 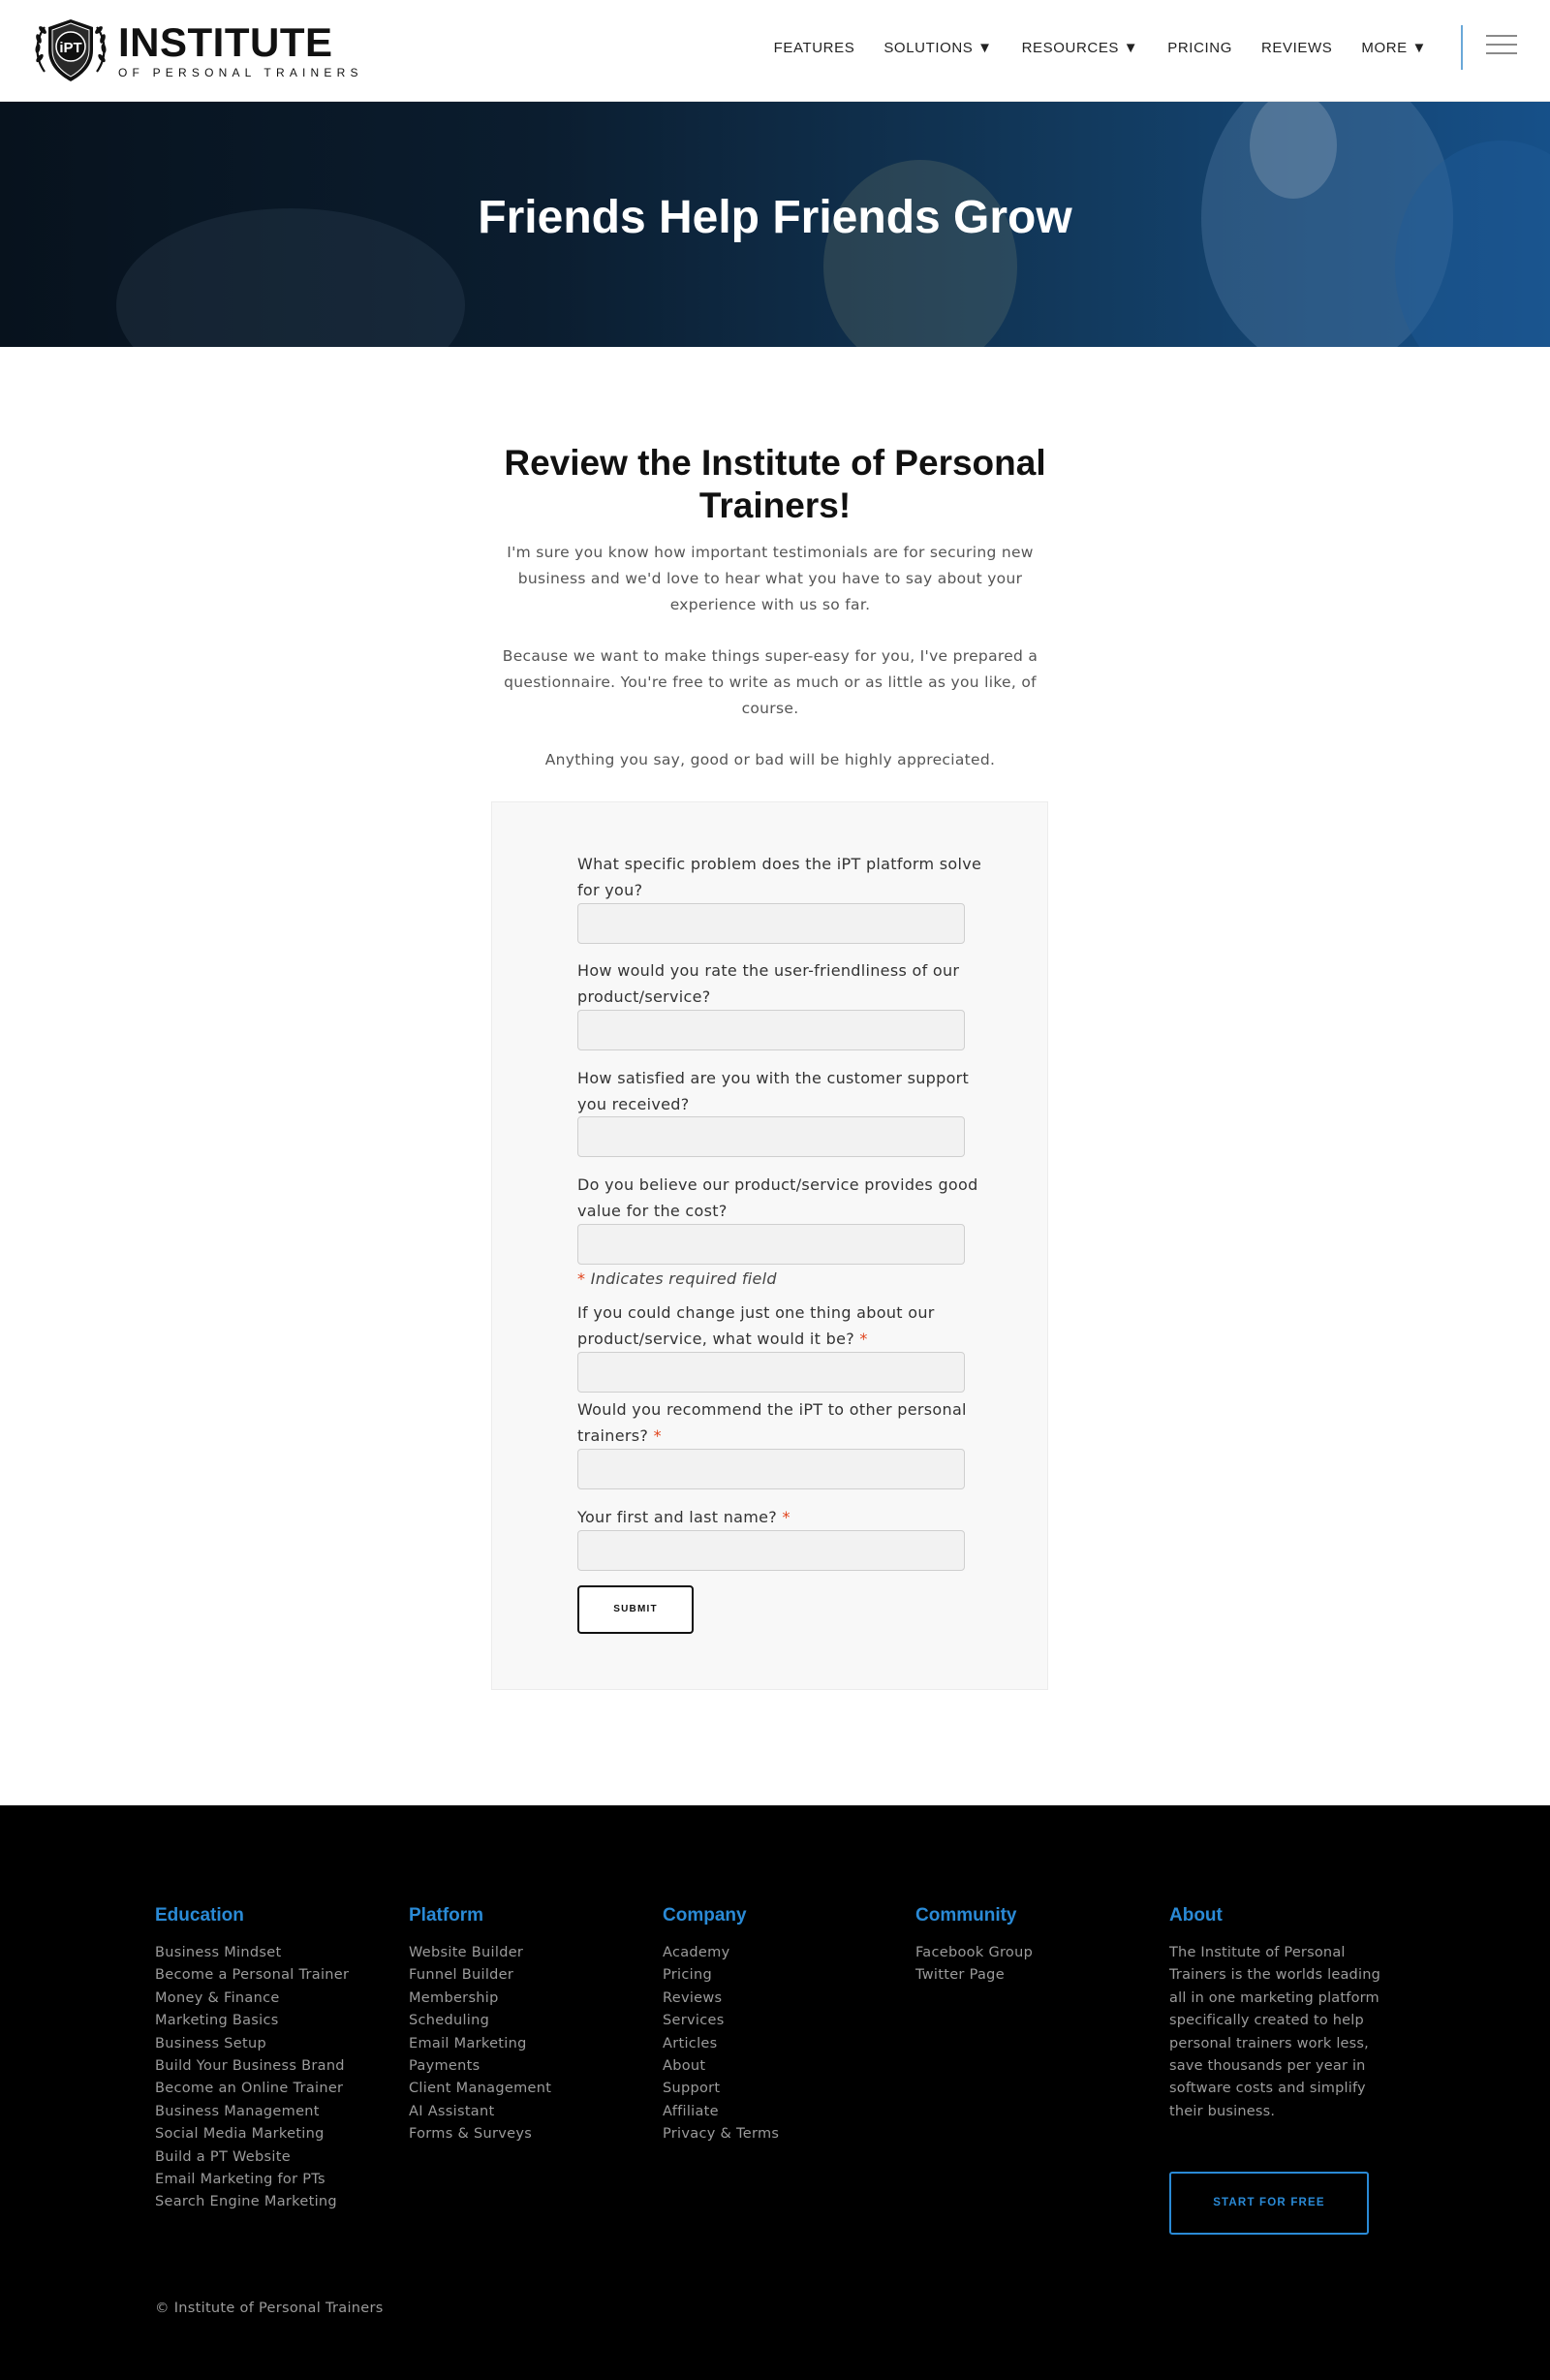 I want to click on footer-link: Reviews, so click(x=721, y=1999).